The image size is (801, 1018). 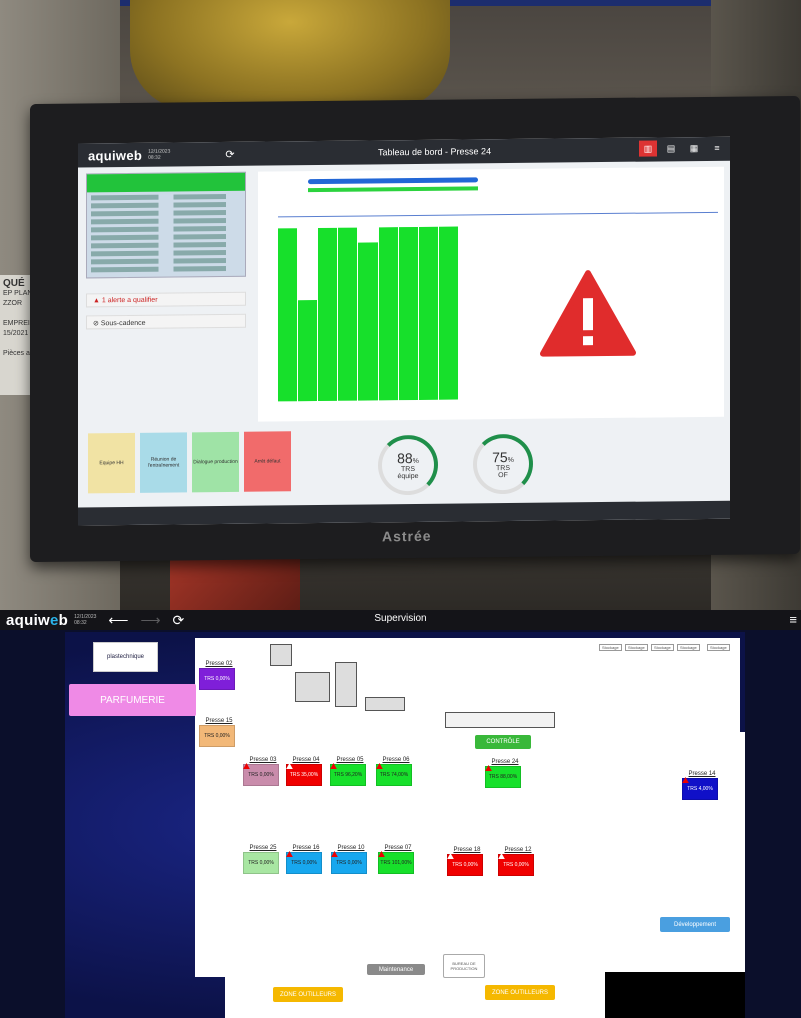 I want to click on chart-bars, so click(x=368, y=311).